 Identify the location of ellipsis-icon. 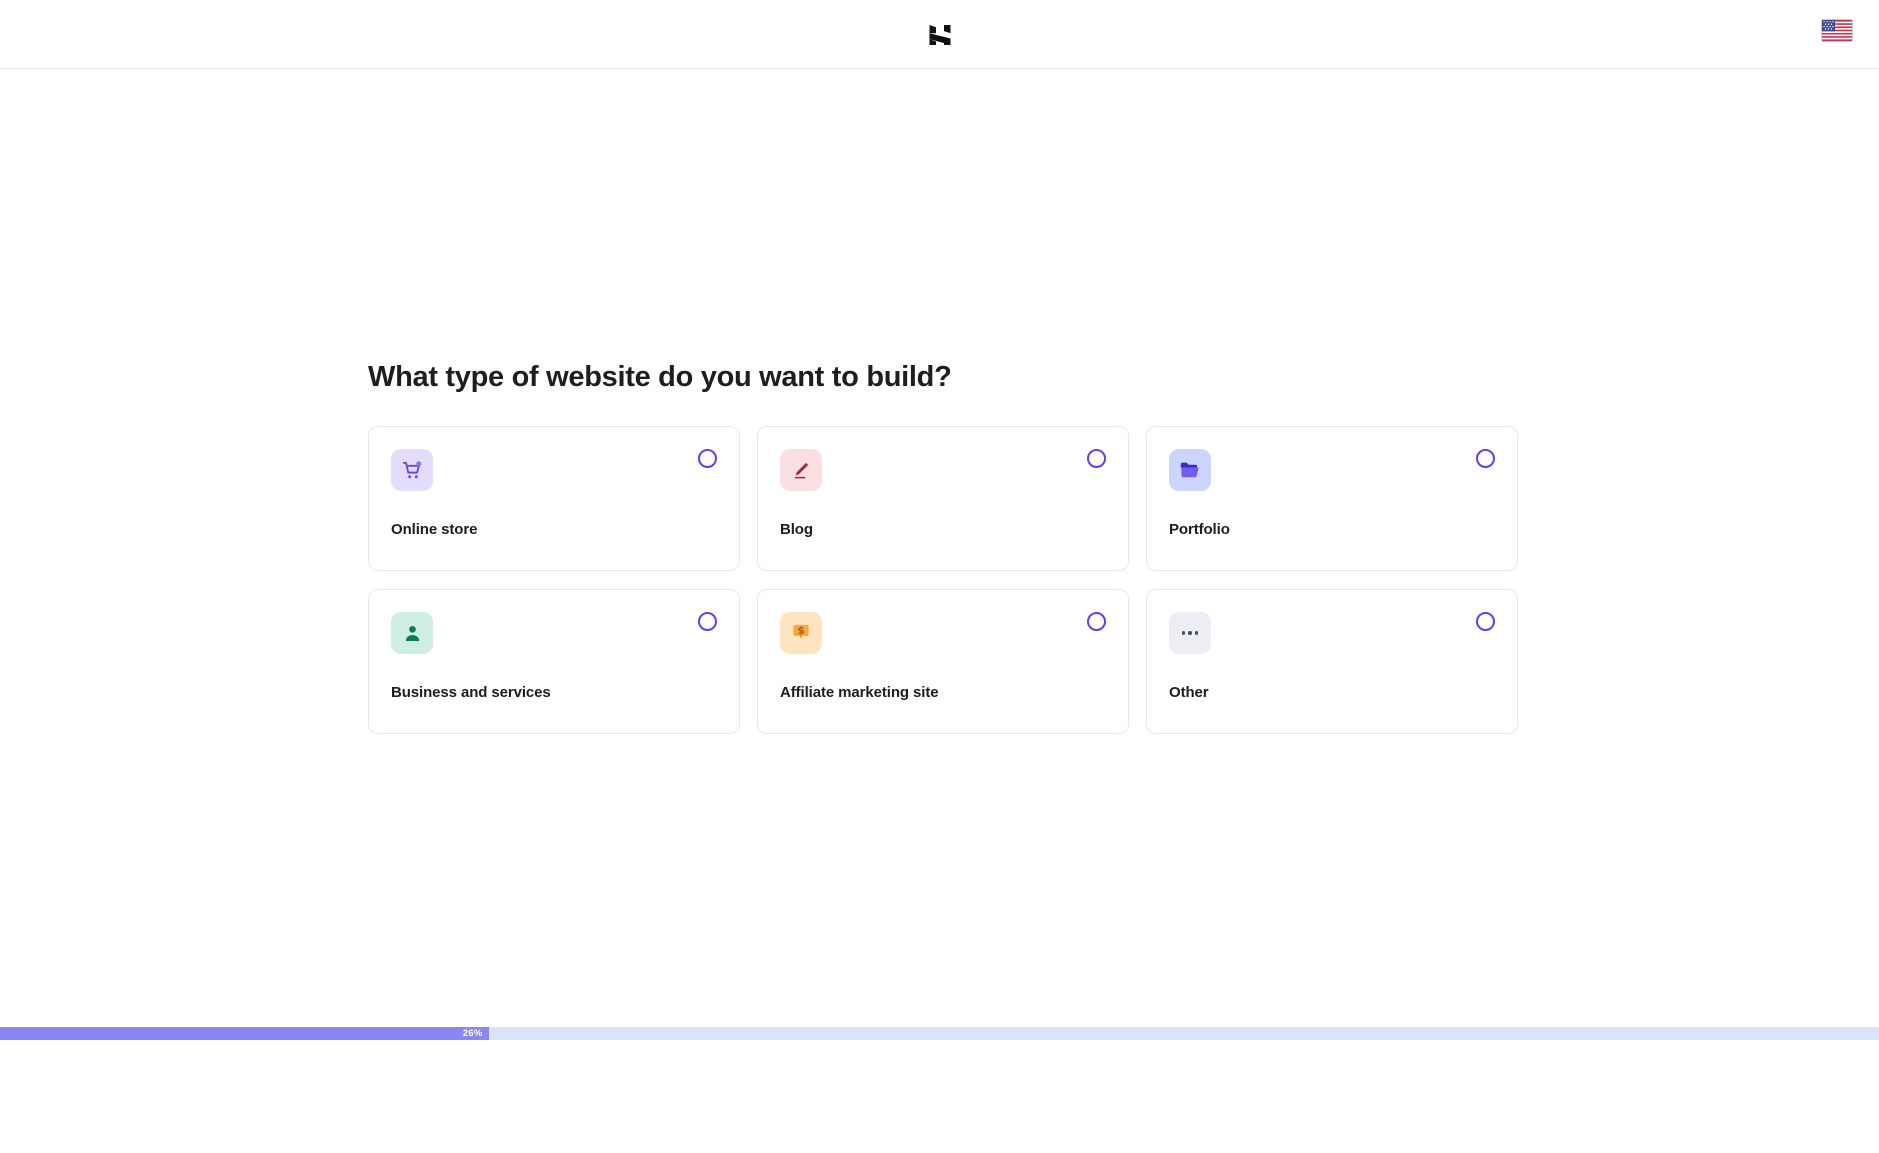
(1190, 633).